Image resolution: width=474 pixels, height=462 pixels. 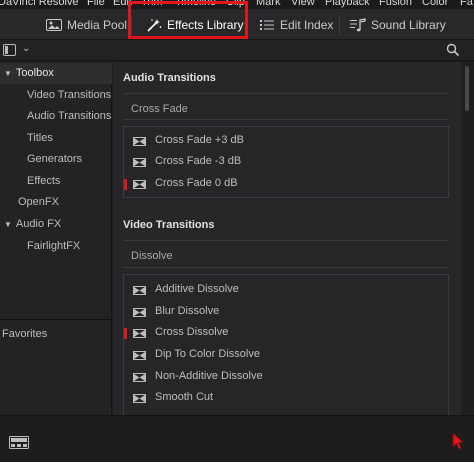 I want to click on effect-item-label: Non-Additive Dissolve, so click(x=209, y=376).